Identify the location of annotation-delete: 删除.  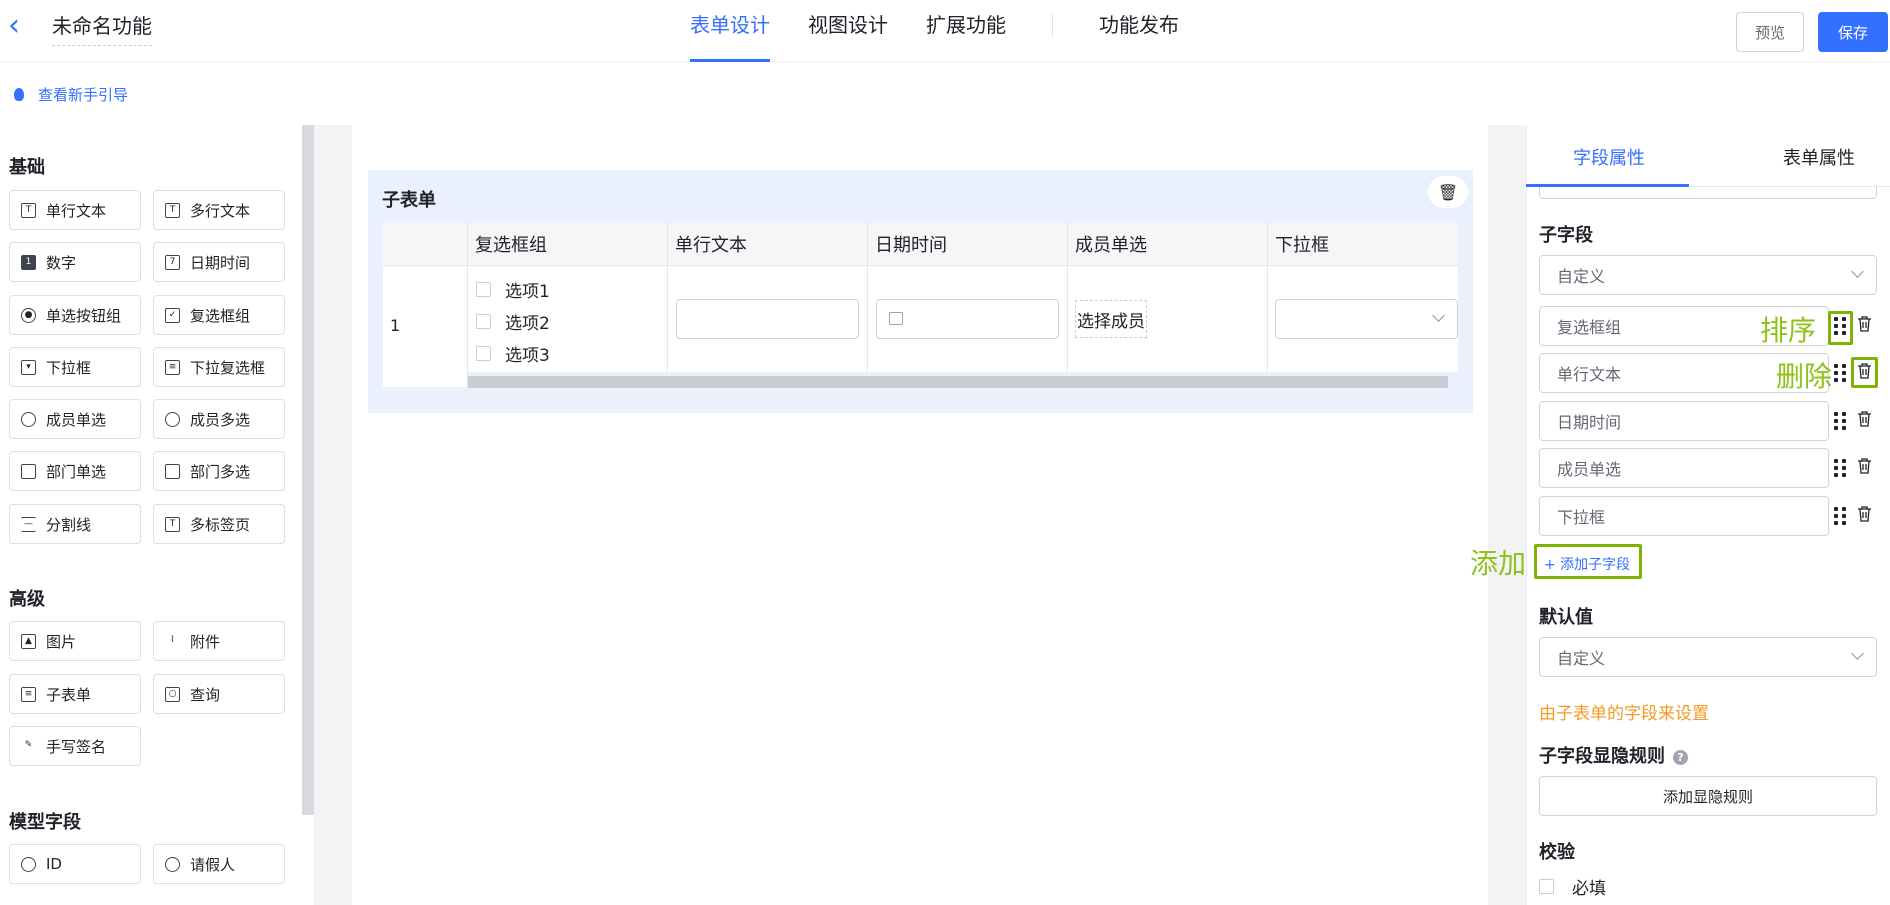
(1804, 376).